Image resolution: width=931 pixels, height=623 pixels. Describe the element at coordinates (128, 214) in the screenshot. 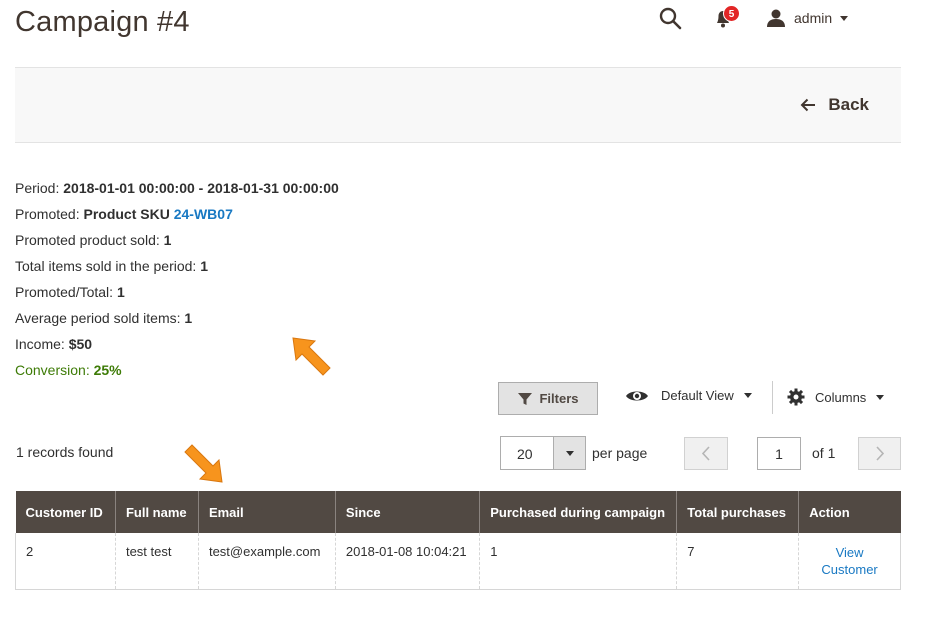

I see `promoted-value: Product SKU` at that location.